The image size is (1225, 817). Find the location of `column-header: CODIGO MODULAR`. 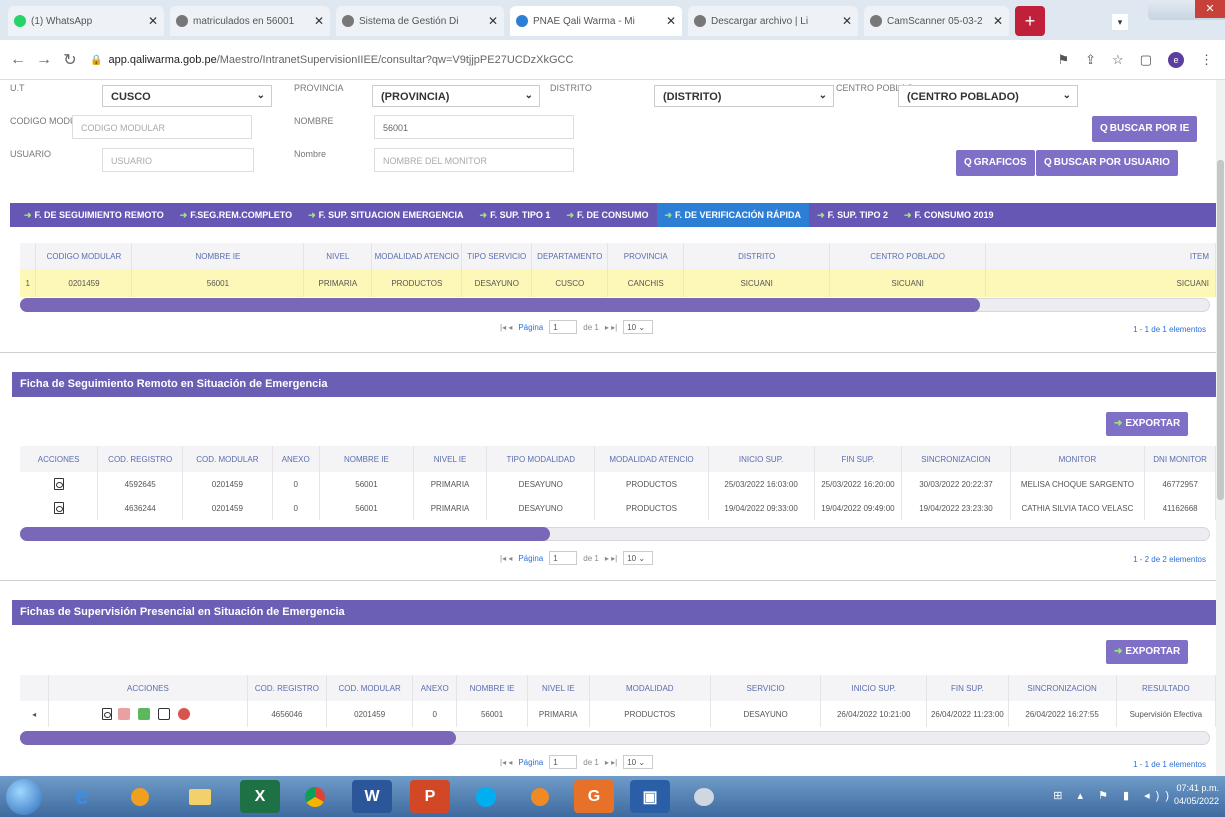

column-header: CODIGO MODULAR is located at coordinates (84, 256).